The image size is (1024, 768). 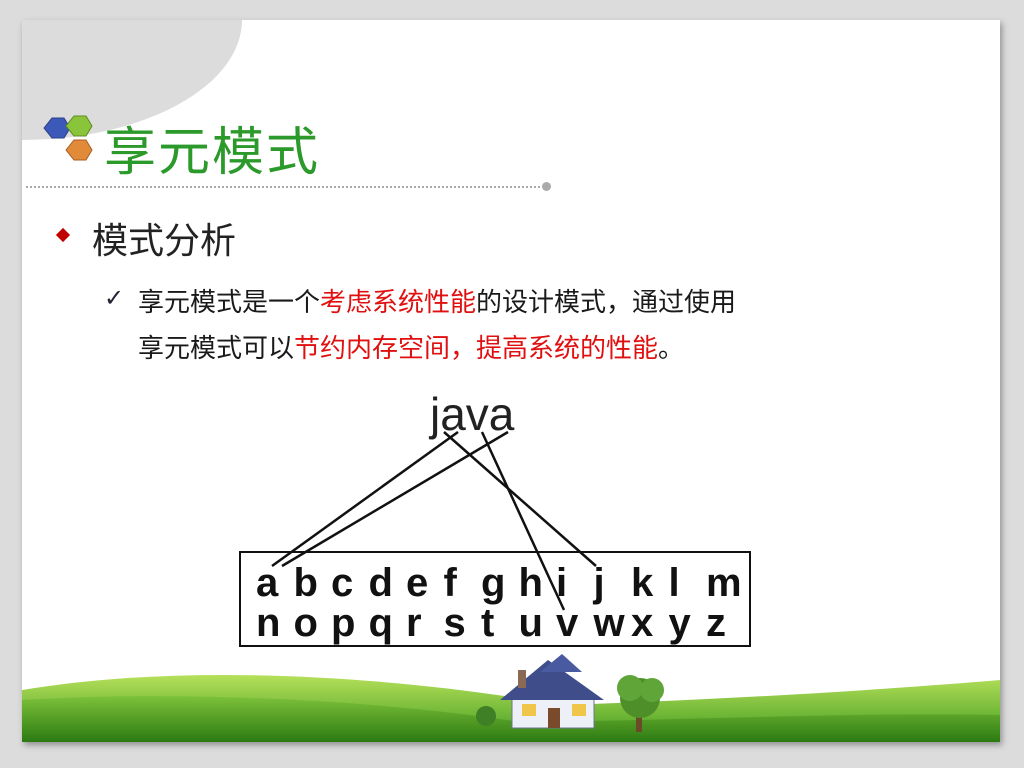 I want to click on landscape-illustration, so click(x=511, y=698).